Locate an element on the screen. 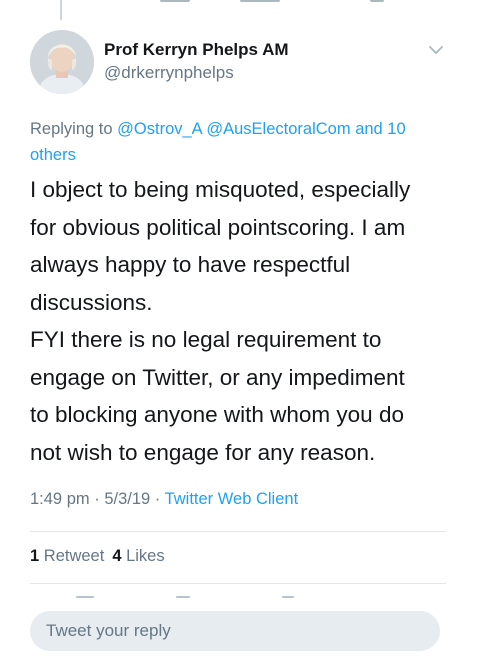  tweet-time: 1:49 pm is located at coordinates (60, 499).